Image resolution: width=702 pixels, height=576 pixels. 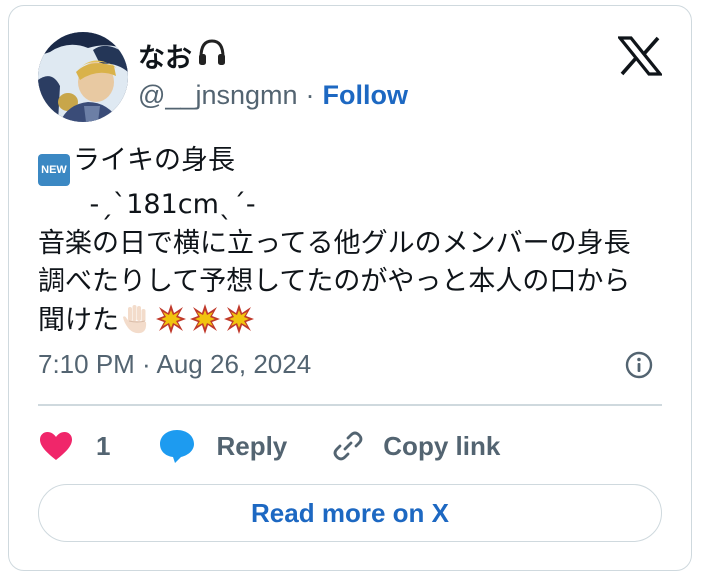 I want to click on tweet-actions: 1 Reply Copy link, so click(x=269, y=446).